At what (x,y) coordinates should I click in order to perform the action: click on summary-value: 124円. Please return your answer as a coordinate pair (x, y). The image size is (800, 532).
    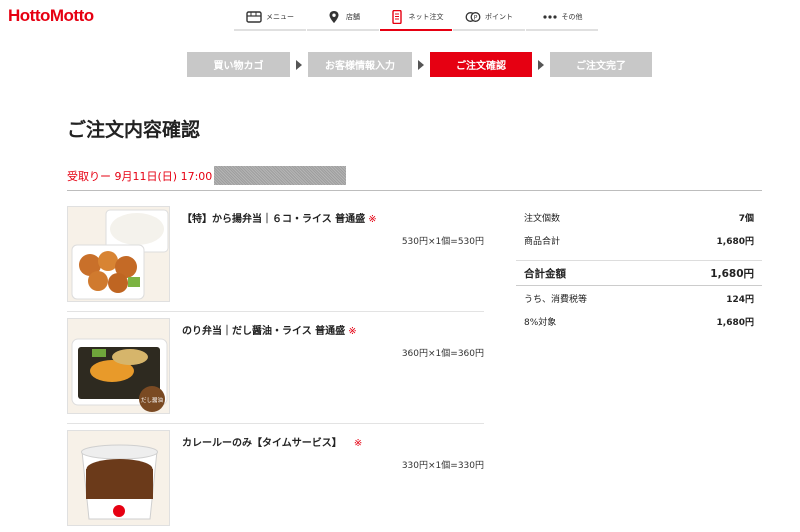
    Looking at the image, I should click on (740, 299).